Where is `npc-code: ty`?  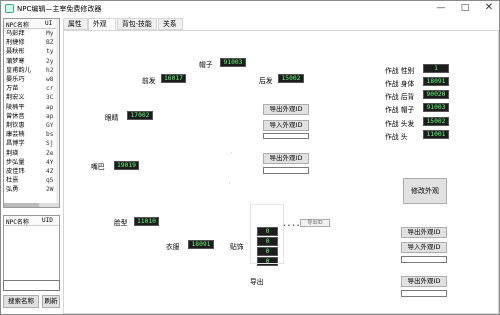
npc-code: ty is located at coordinates (50, 52).